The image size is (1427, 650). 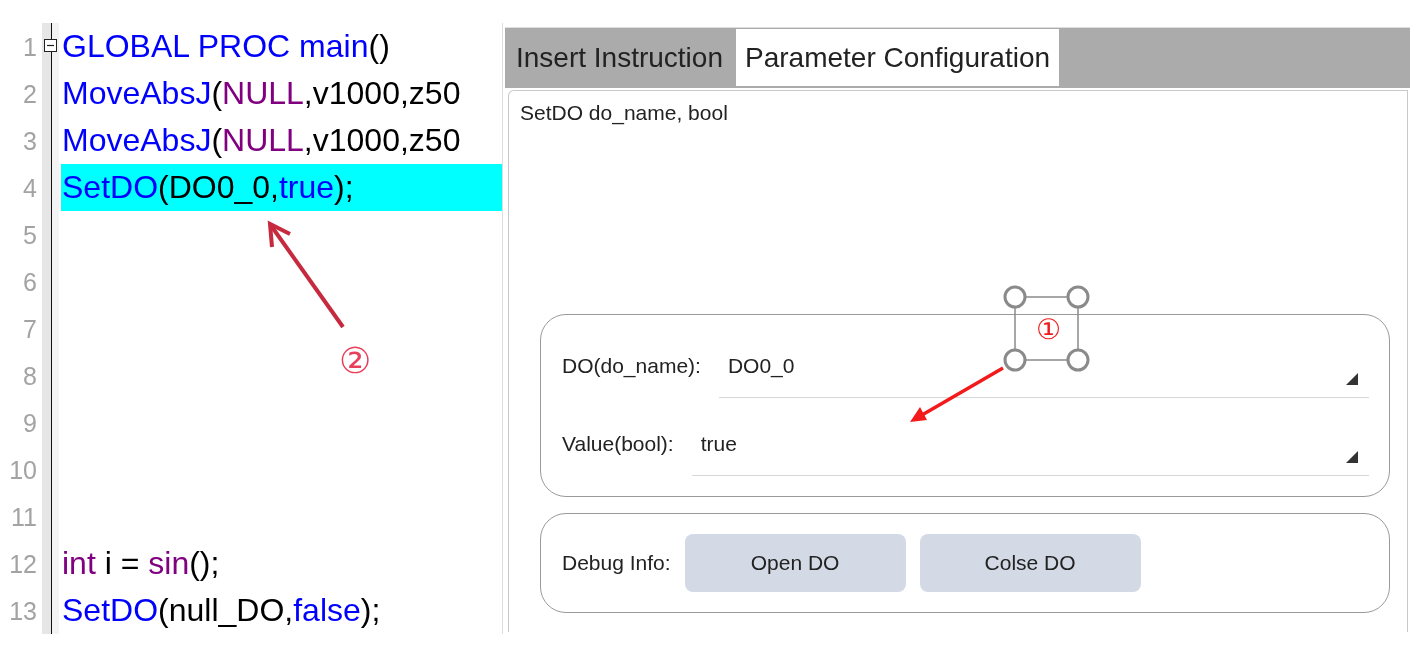 I want to click on line-number: 4, so click(x=30, y=187).